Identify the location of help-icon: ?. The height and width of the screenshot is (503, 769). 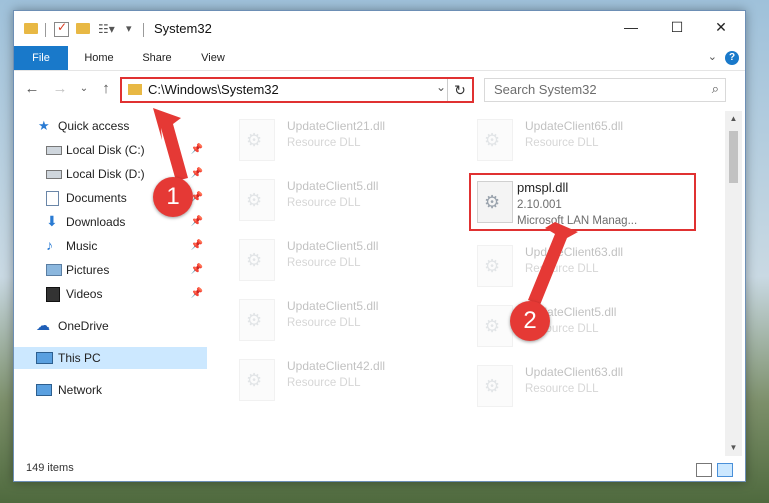
(732, 58).